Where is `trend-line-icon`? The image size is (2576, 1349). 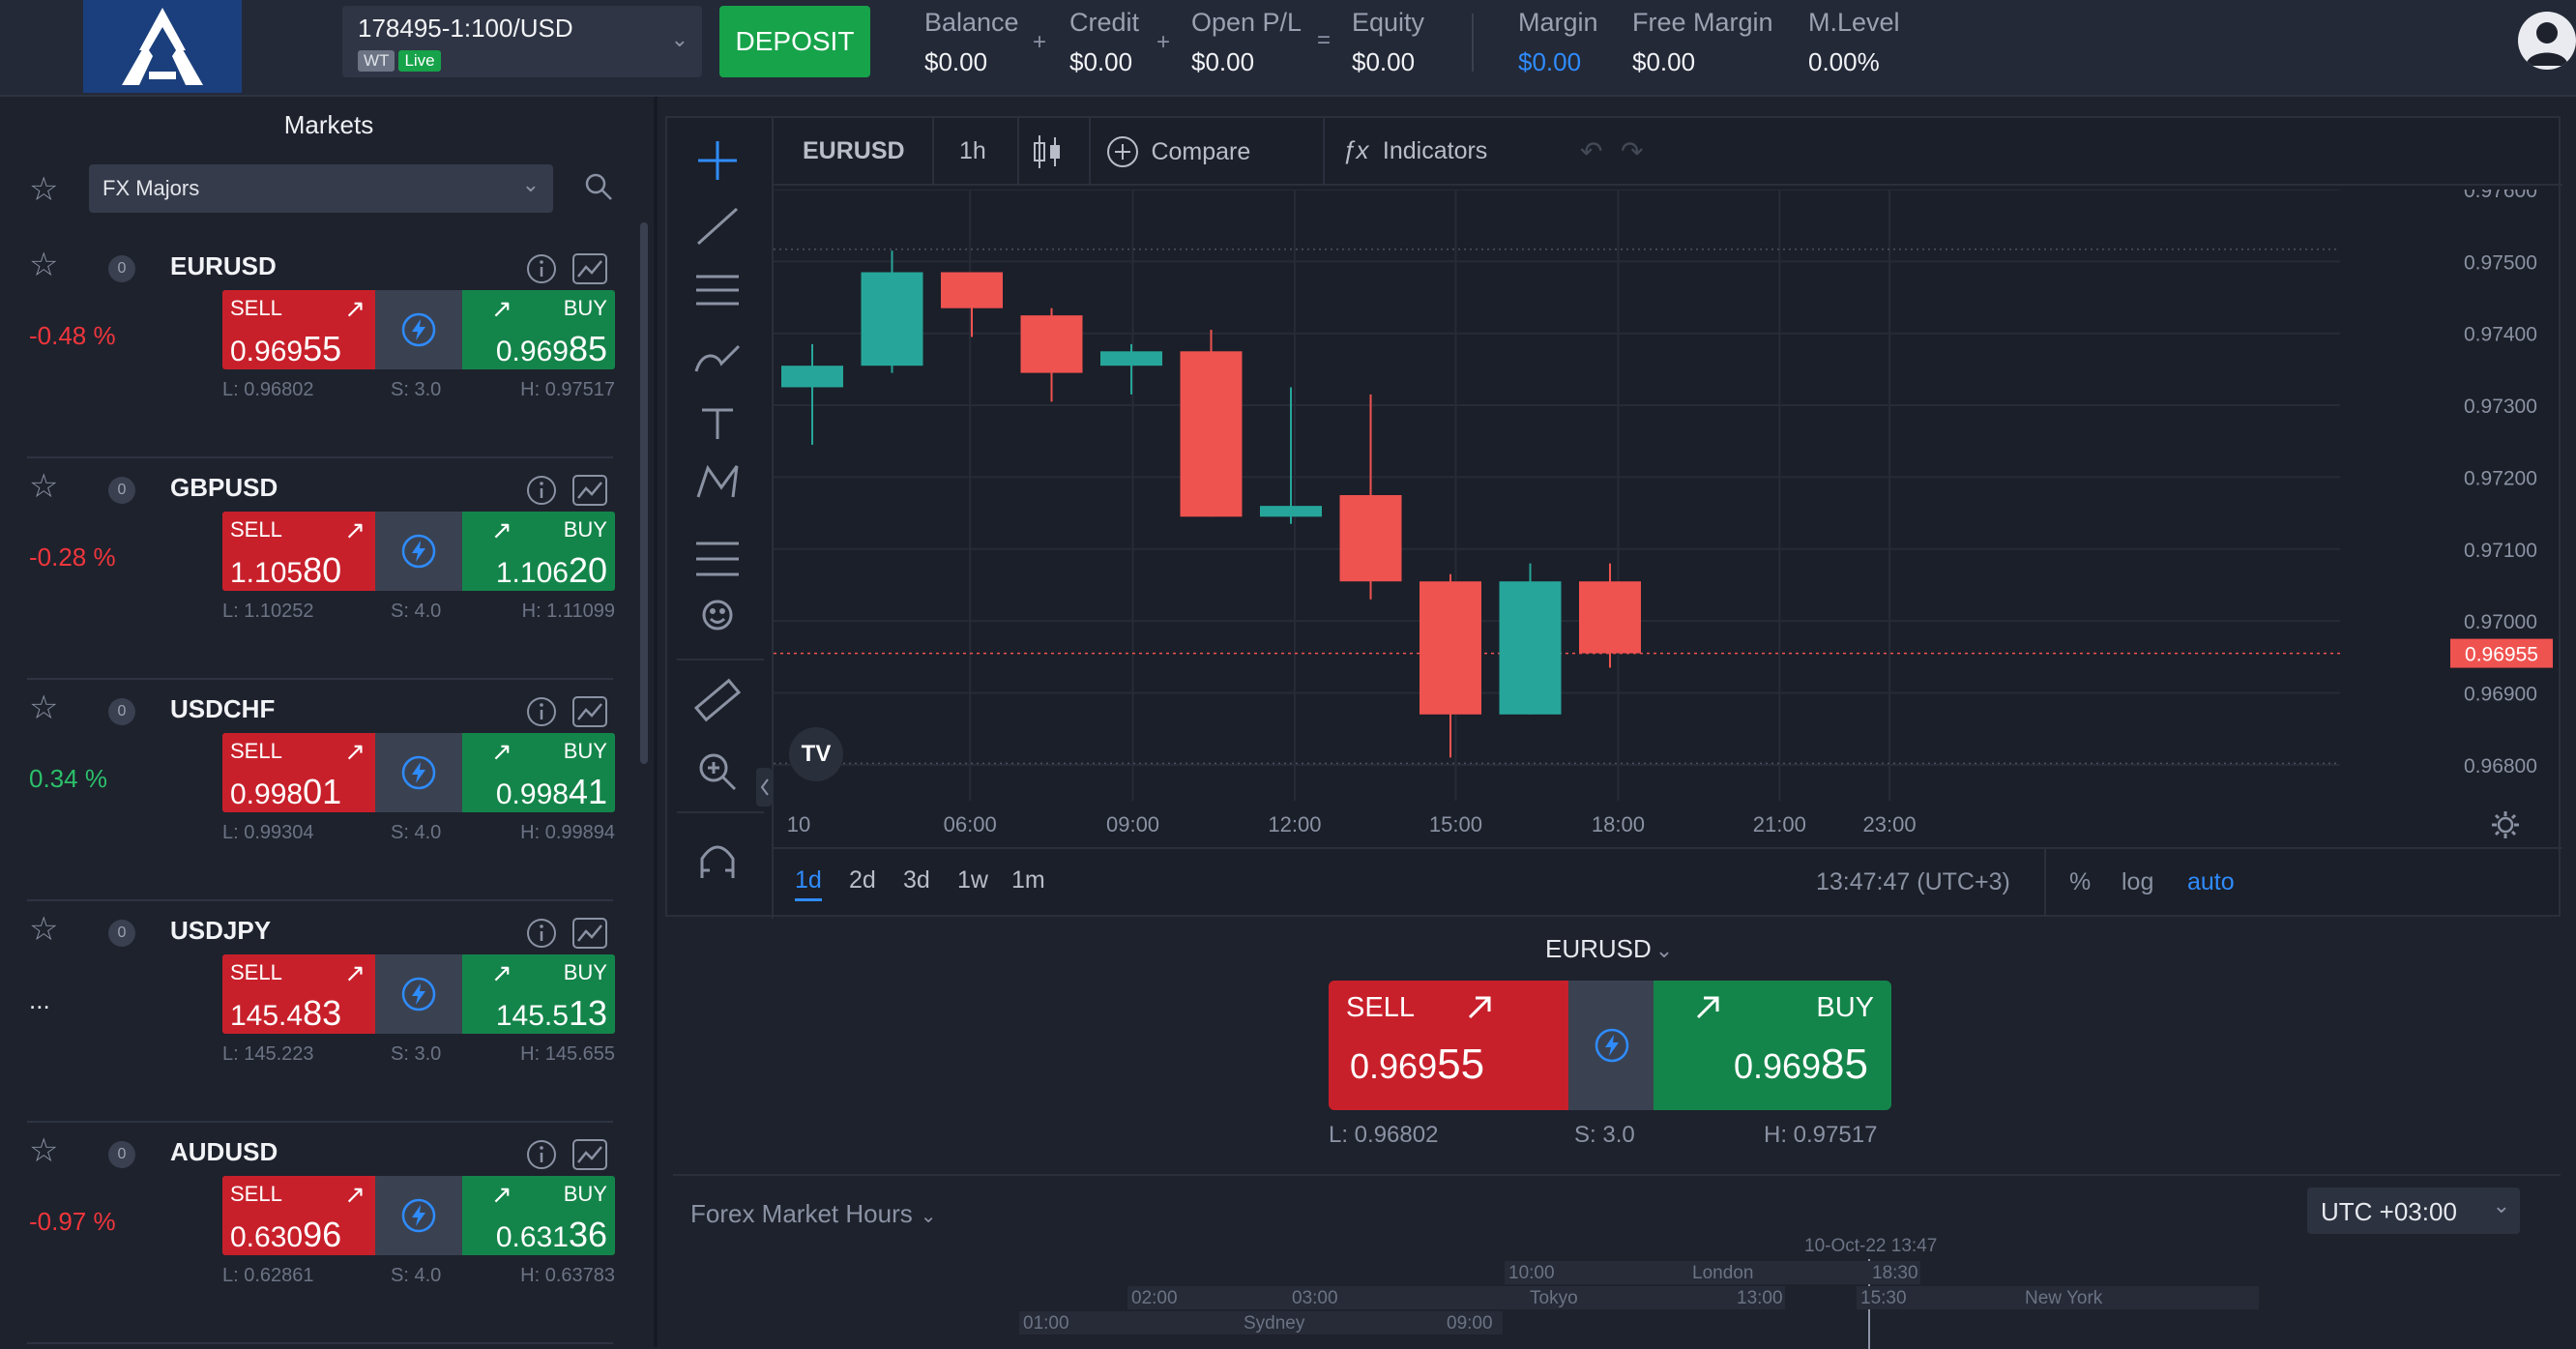
trend-line-icon is located at coordinates (717, 226).